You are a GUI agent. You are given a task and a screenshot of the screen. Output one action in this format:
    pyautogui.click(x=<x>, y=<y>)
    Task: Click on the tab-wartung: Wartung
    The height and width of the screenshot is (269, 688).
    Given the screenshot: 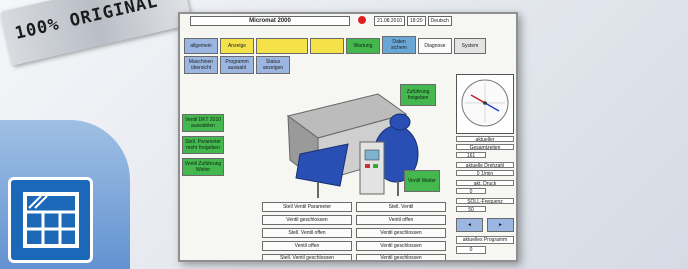 What is the action you would take?
    pyautogui.click(x=363, y=46)
    